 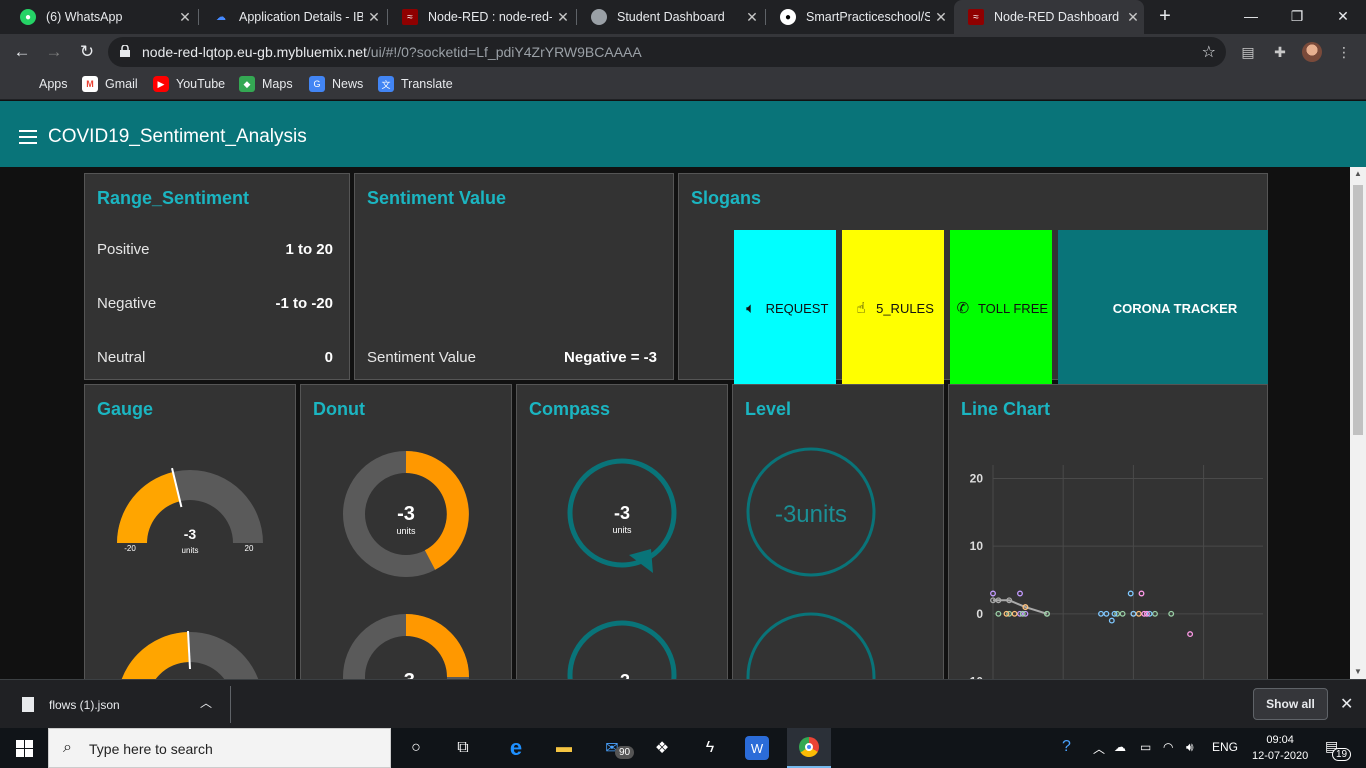 I want to click on card-title: Gauge, so click(x=125, y=409).